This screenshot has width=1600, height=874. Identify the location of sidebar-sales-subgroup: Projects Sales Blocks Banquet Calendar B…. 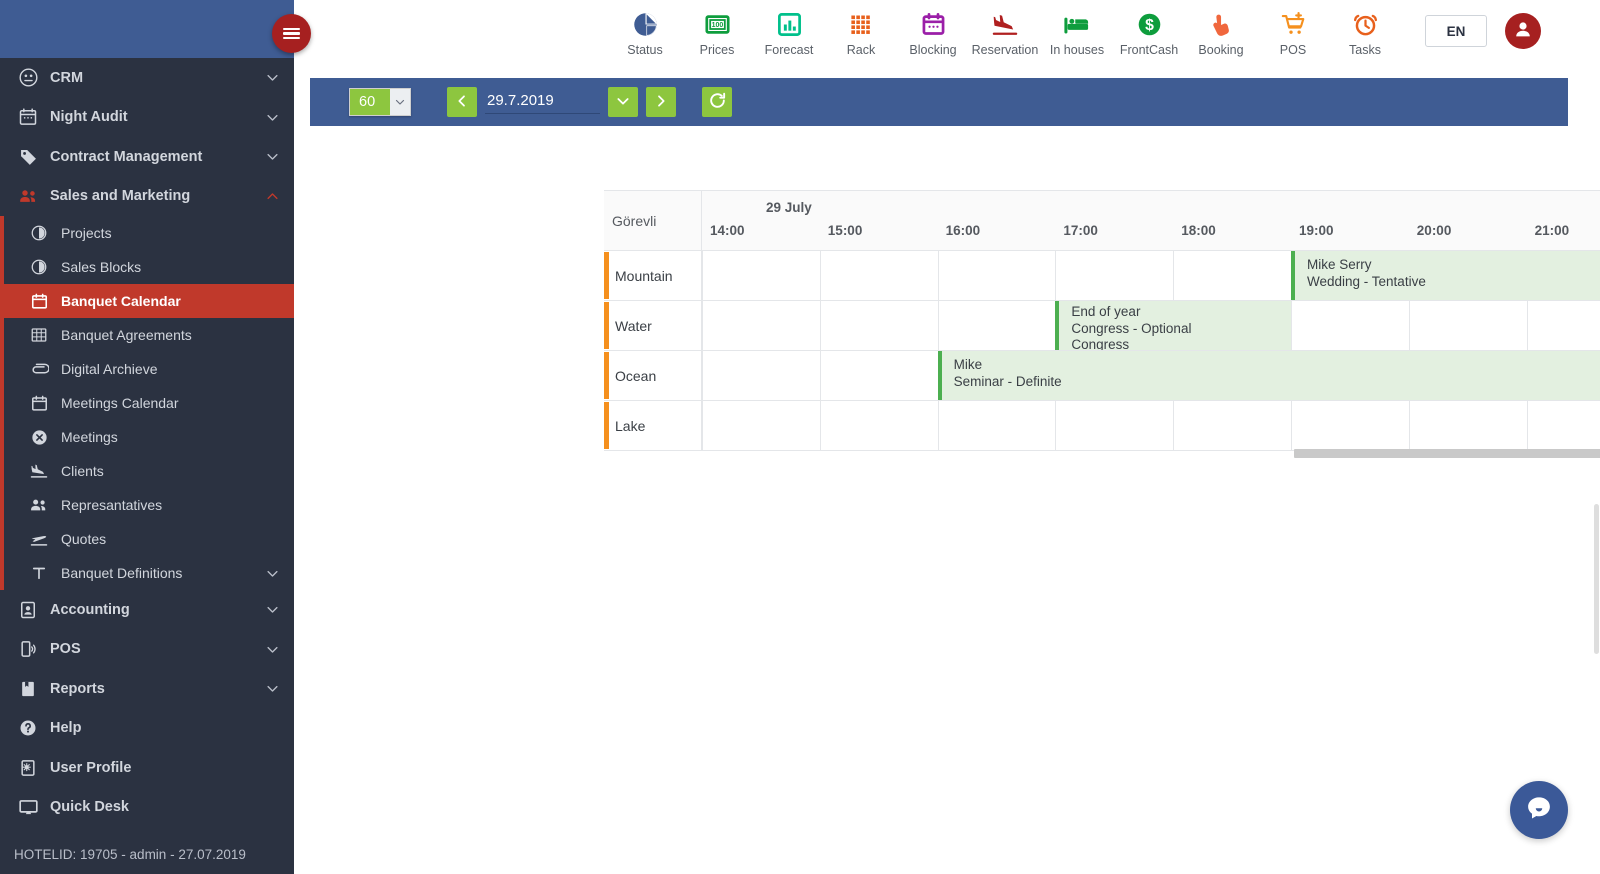
(147, 403).